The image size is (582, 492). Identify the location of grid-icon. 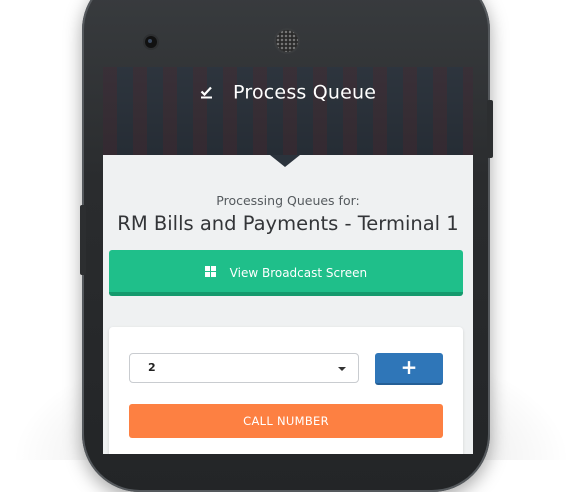
(210, 271).